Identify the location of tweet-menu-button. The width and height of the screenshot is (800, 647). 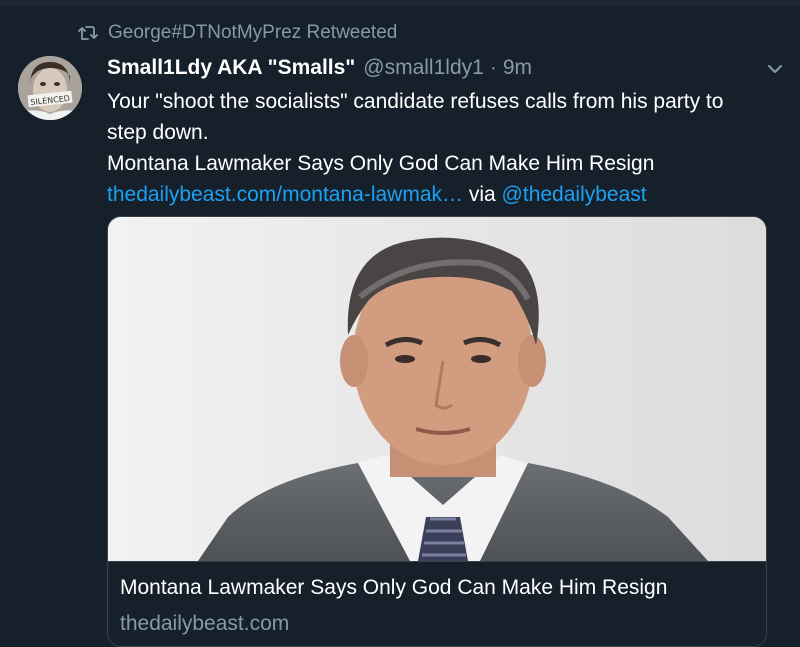
(775, 70).